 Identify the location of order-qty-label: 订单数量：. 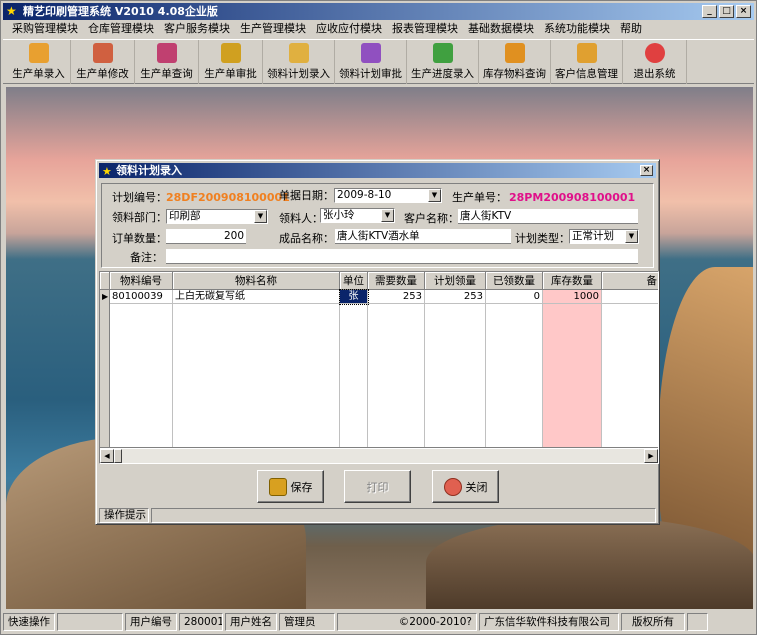
(139, 238).